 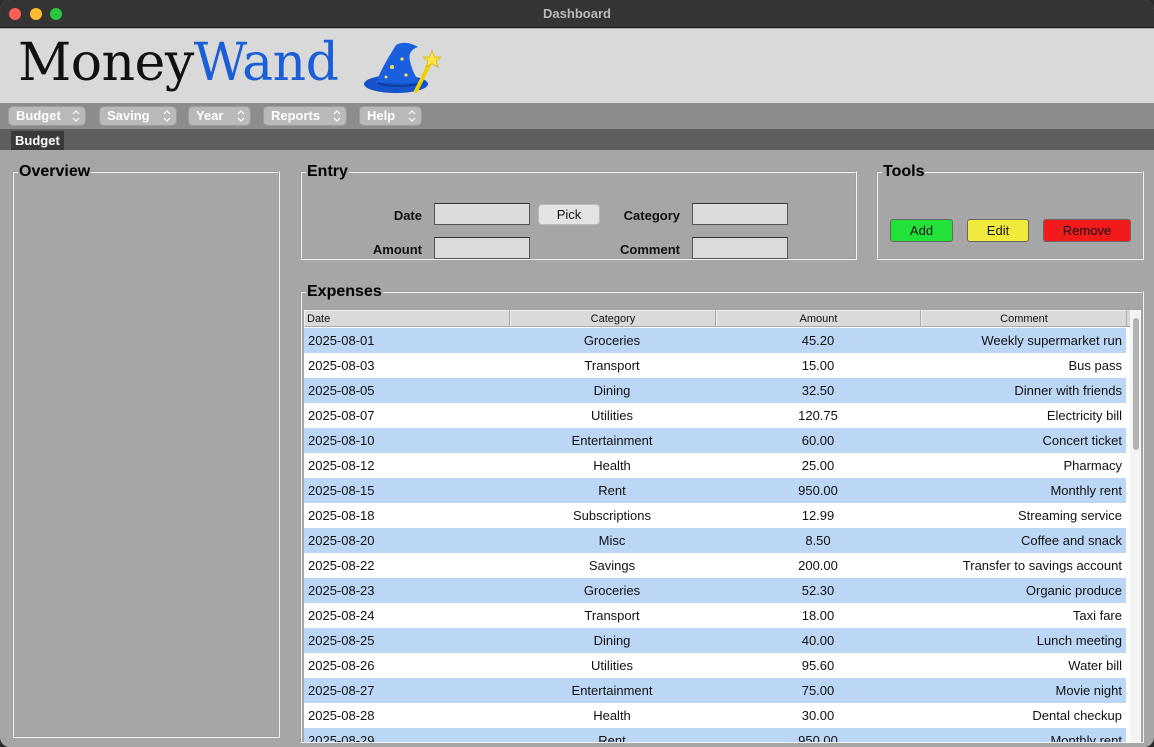 What do you see at coordinates (612, 540) in the screenshot?
I see `cell-category: Misc` at bounding box center [612, 540].